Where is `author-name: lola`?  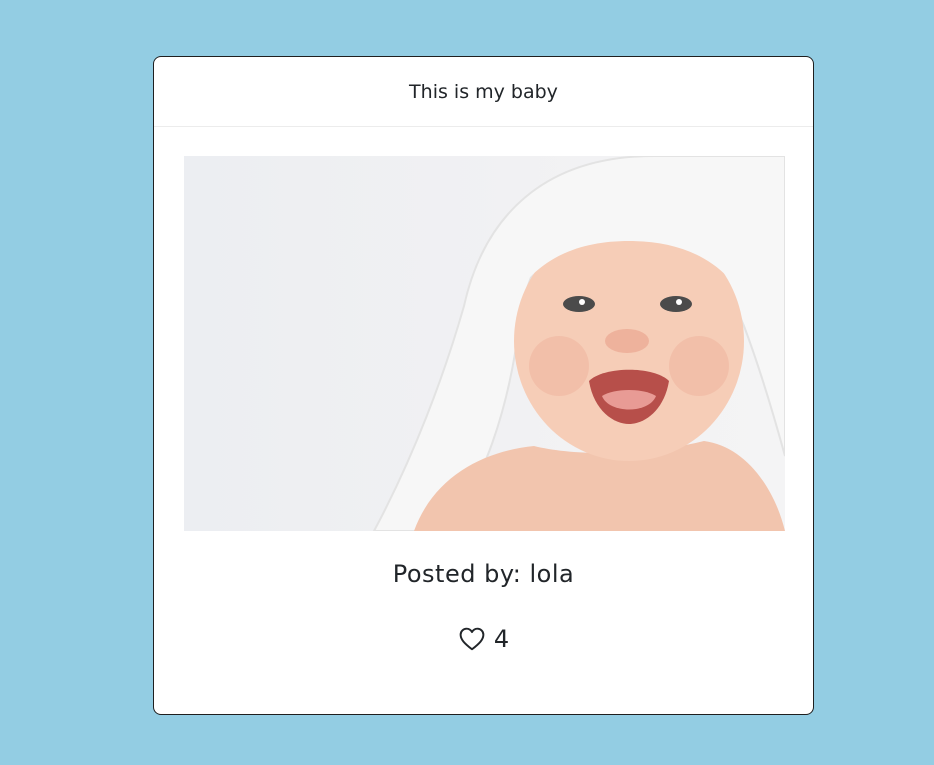
author-name: lola is located at coordinates (552, 574).